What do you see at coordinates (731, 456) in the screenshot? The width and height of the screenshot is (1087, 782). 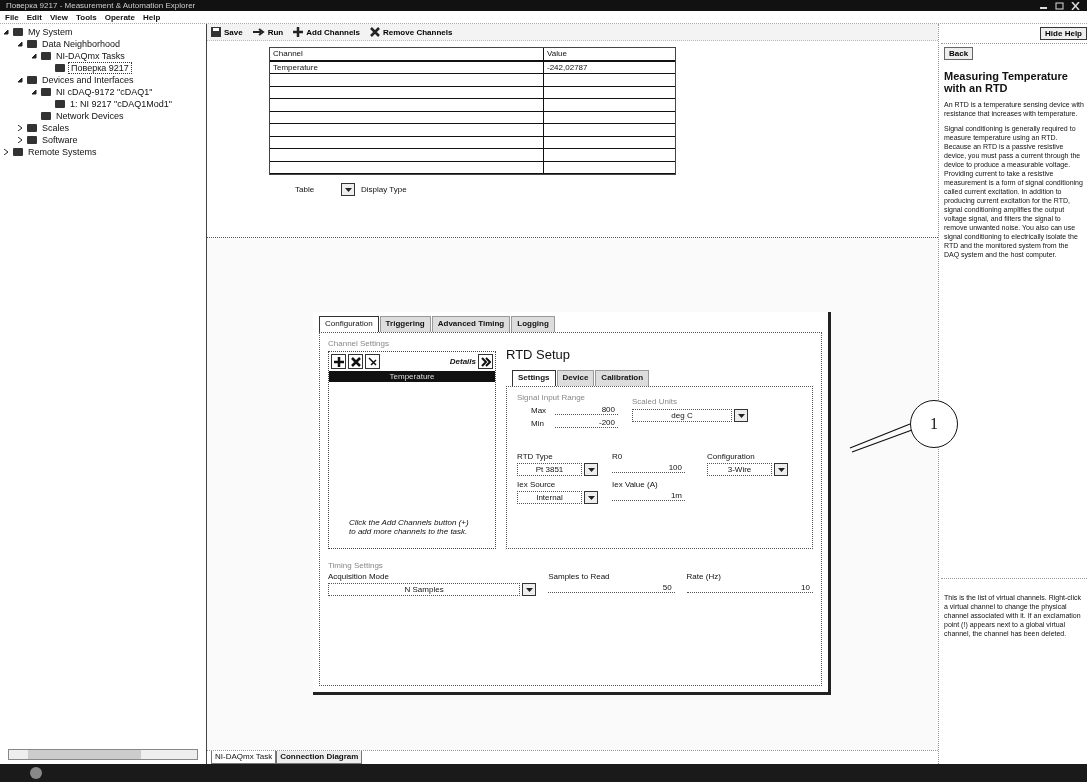 I see `field-label: Configuration` at bounding box center [731, 456].